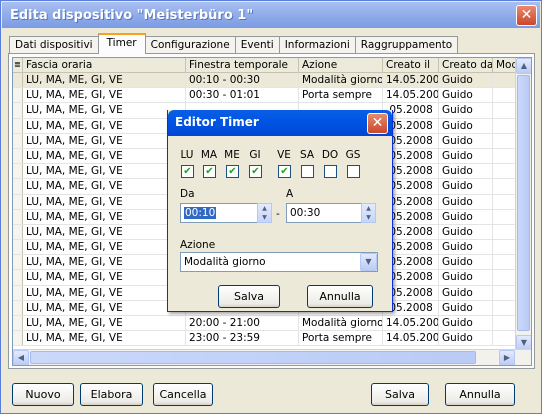 The height and width of the screenshot is (414, 542). I want to click on new-button: Nuovo, so click(43, 394).